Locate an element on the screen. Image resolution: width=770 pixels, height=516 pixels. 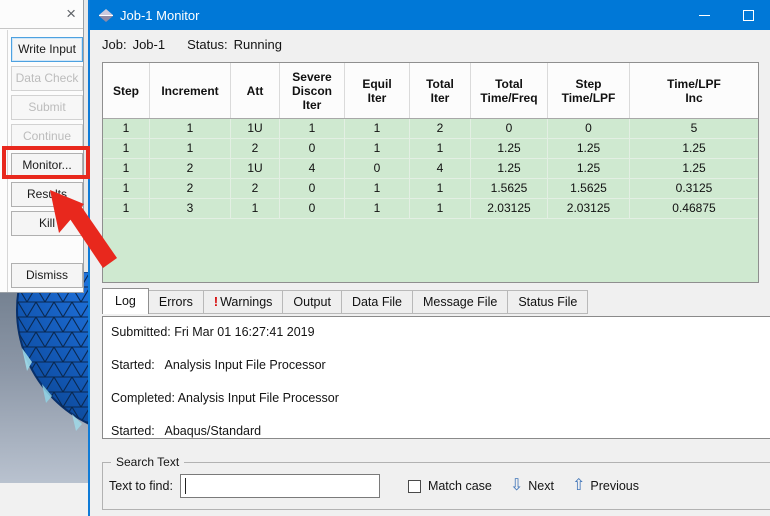
viewport-bottom-strip is located at coordinates (44, 499).